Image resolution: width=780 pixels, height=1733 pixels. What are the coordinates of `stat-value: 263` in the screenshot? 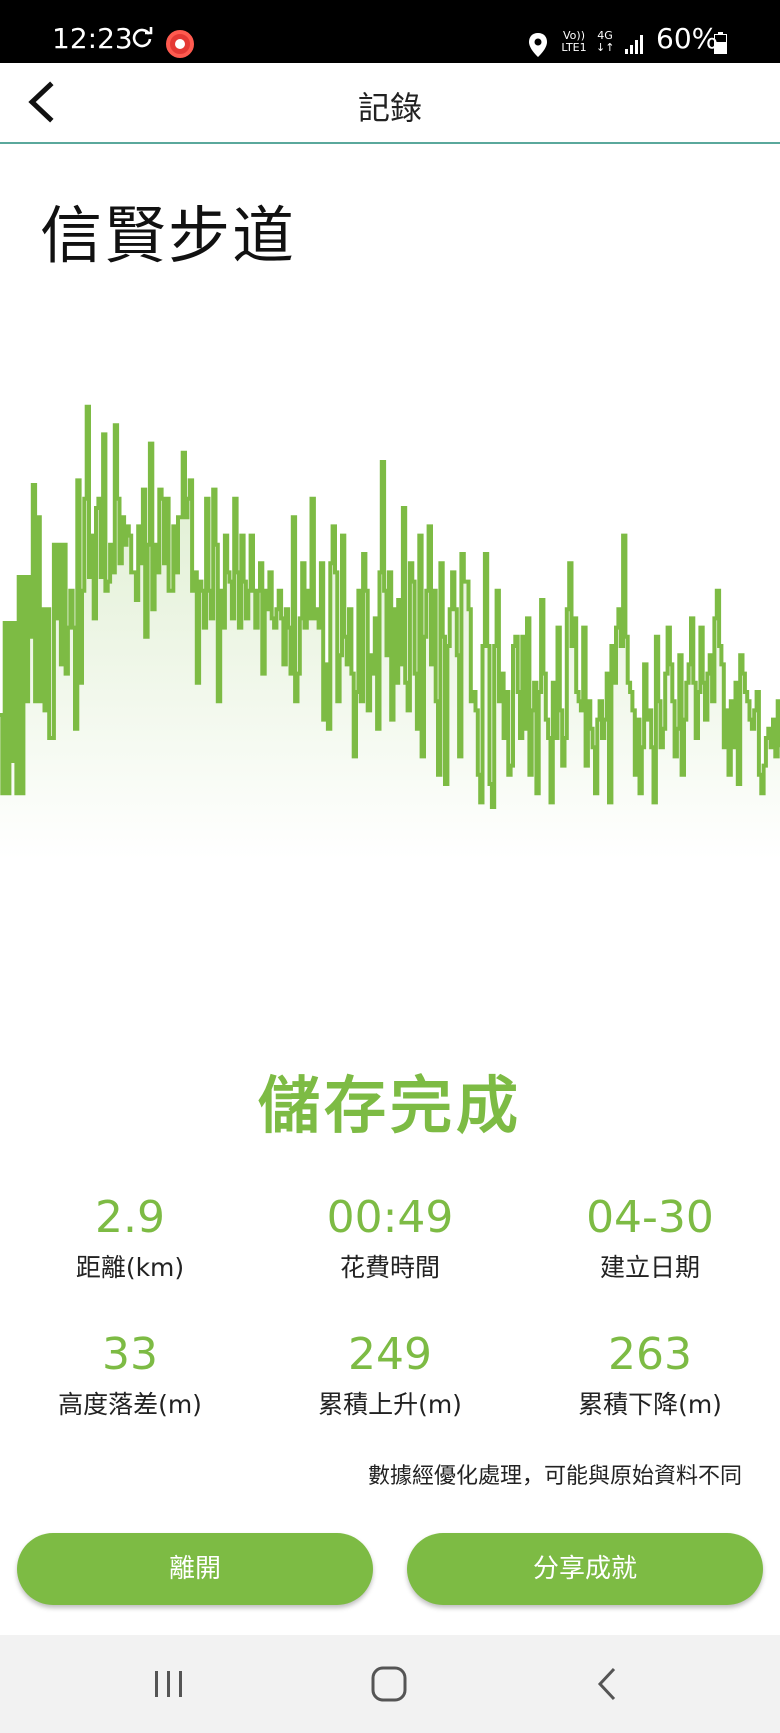 It's located at (650, 1354).